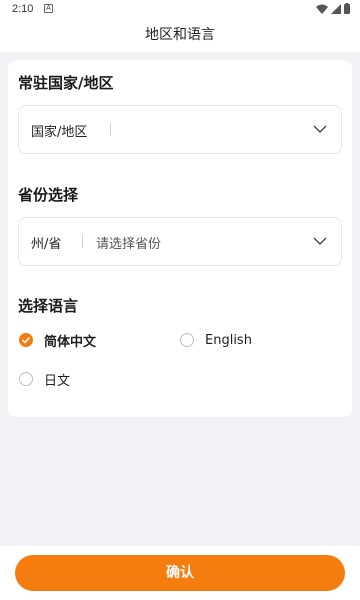 Image resolution: width=360 pixels, height=600 pixels. I want to click on app-bar: 地区和语言, so click(180, 35).